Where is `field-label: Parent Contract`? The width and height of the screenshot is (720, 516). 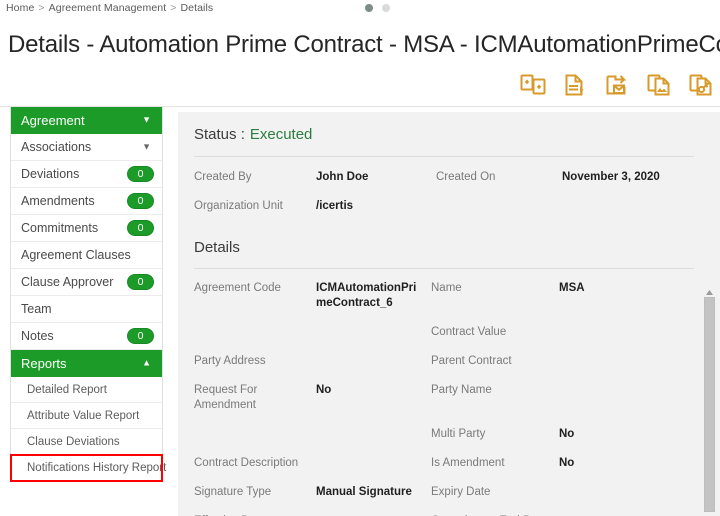
field-label: Parent Contract is located at coordinates (471, 361).